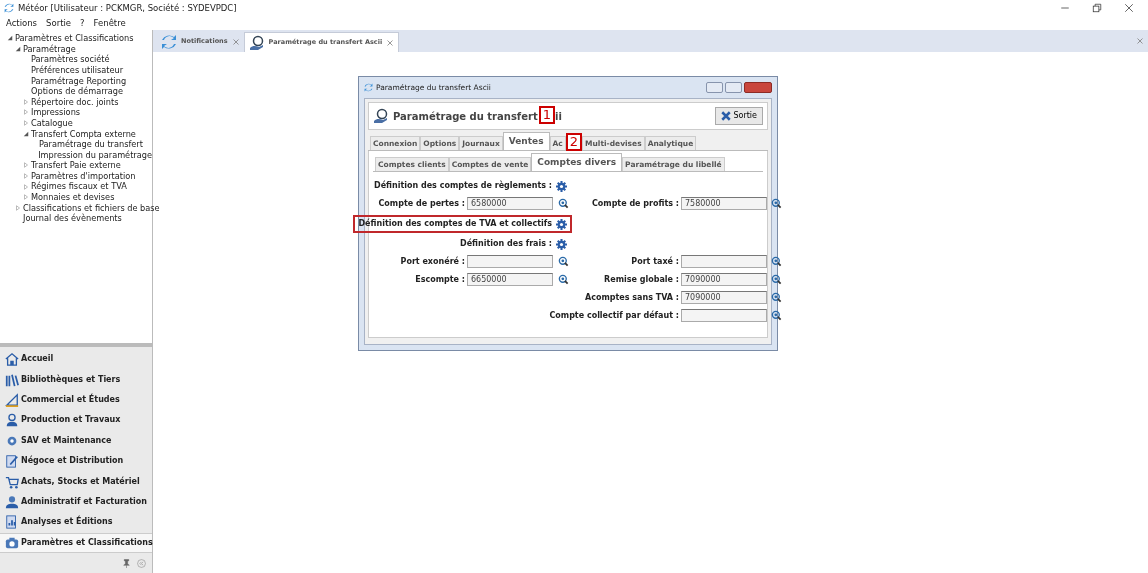 The height and width of the screenshot is (573, 1148). Describe the element at coordinates (91, 207) in the screenshot. I see `tree-item: Classifications et fichiers de base` at that location.